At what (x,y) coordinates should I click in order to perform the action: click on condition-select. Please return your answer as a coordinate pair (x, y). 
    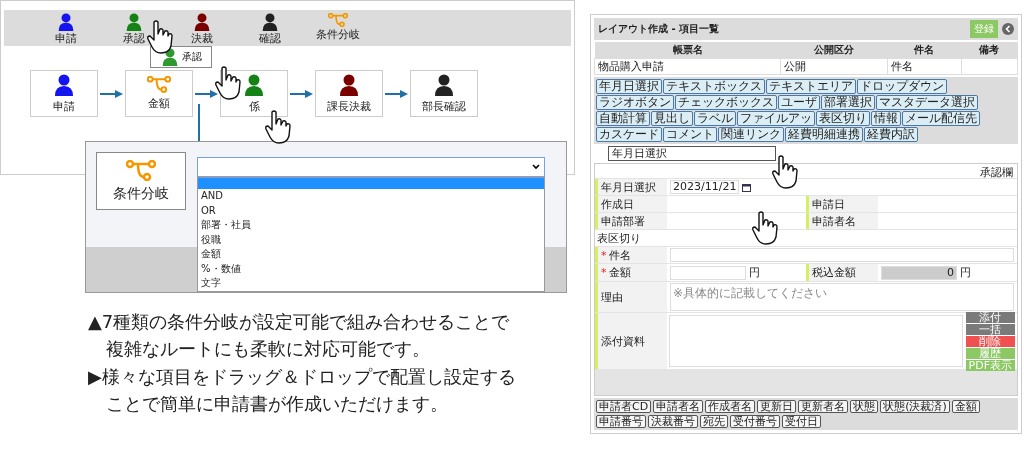
    Looking at the image, I should click on (371, 167).